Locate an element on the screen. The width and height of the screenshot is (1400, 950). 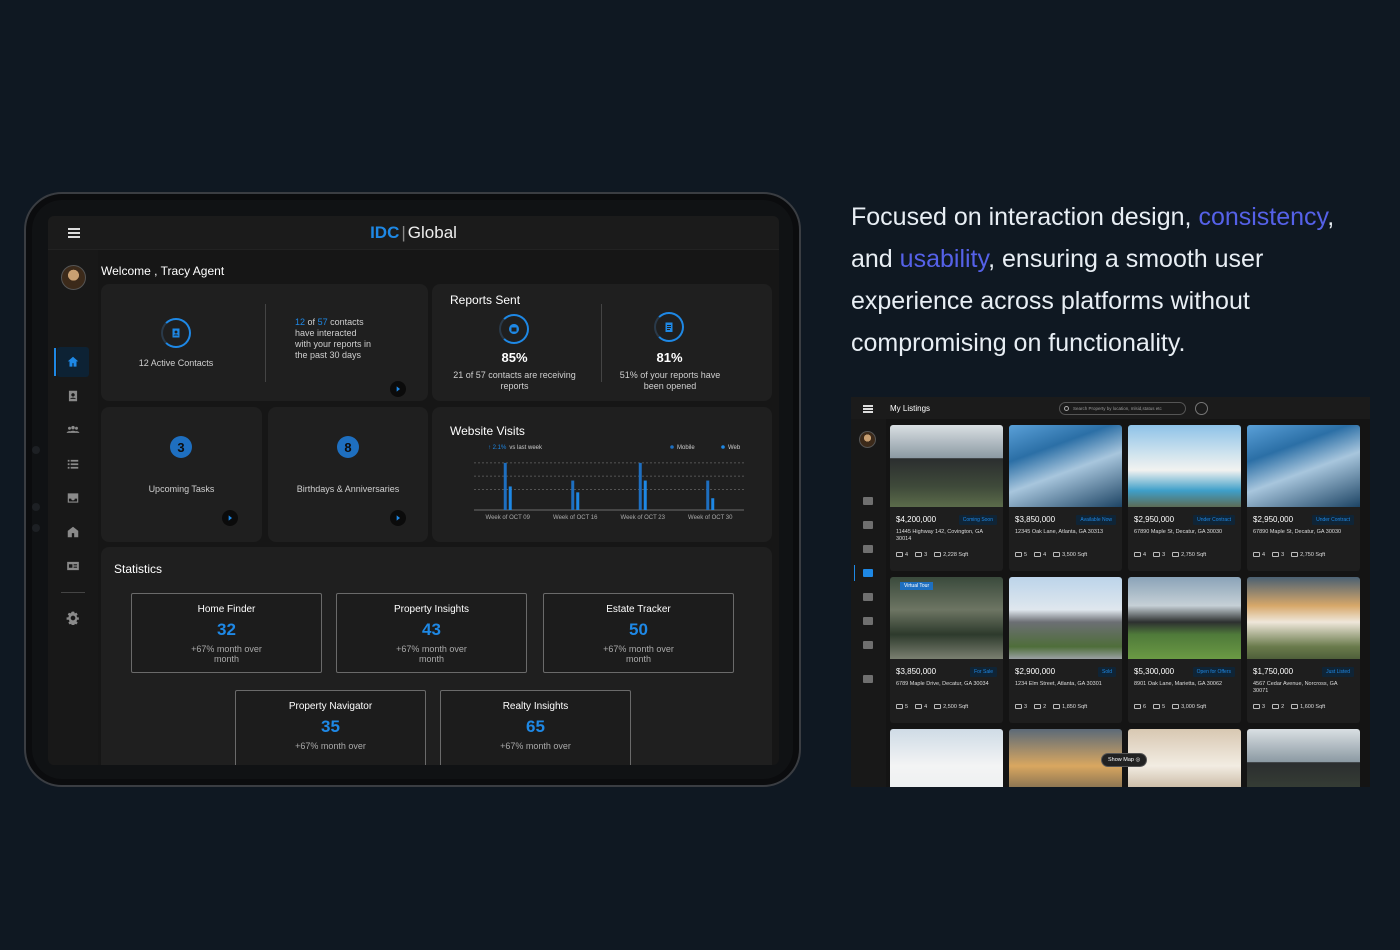
listing-status-badge: For Sale is located at coordinates (983, 672).